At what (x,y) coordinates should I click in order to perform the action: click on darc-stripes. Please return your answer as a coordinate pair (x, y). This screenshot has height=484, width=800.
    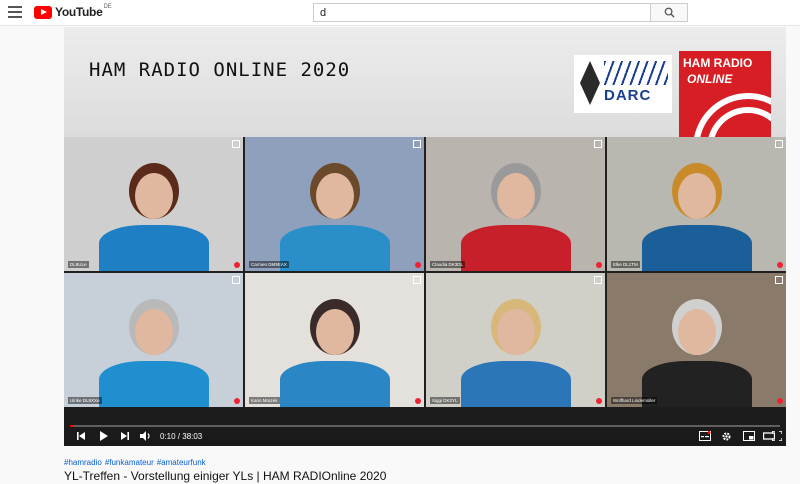
    Looking at the image, I should click on (636, 73).